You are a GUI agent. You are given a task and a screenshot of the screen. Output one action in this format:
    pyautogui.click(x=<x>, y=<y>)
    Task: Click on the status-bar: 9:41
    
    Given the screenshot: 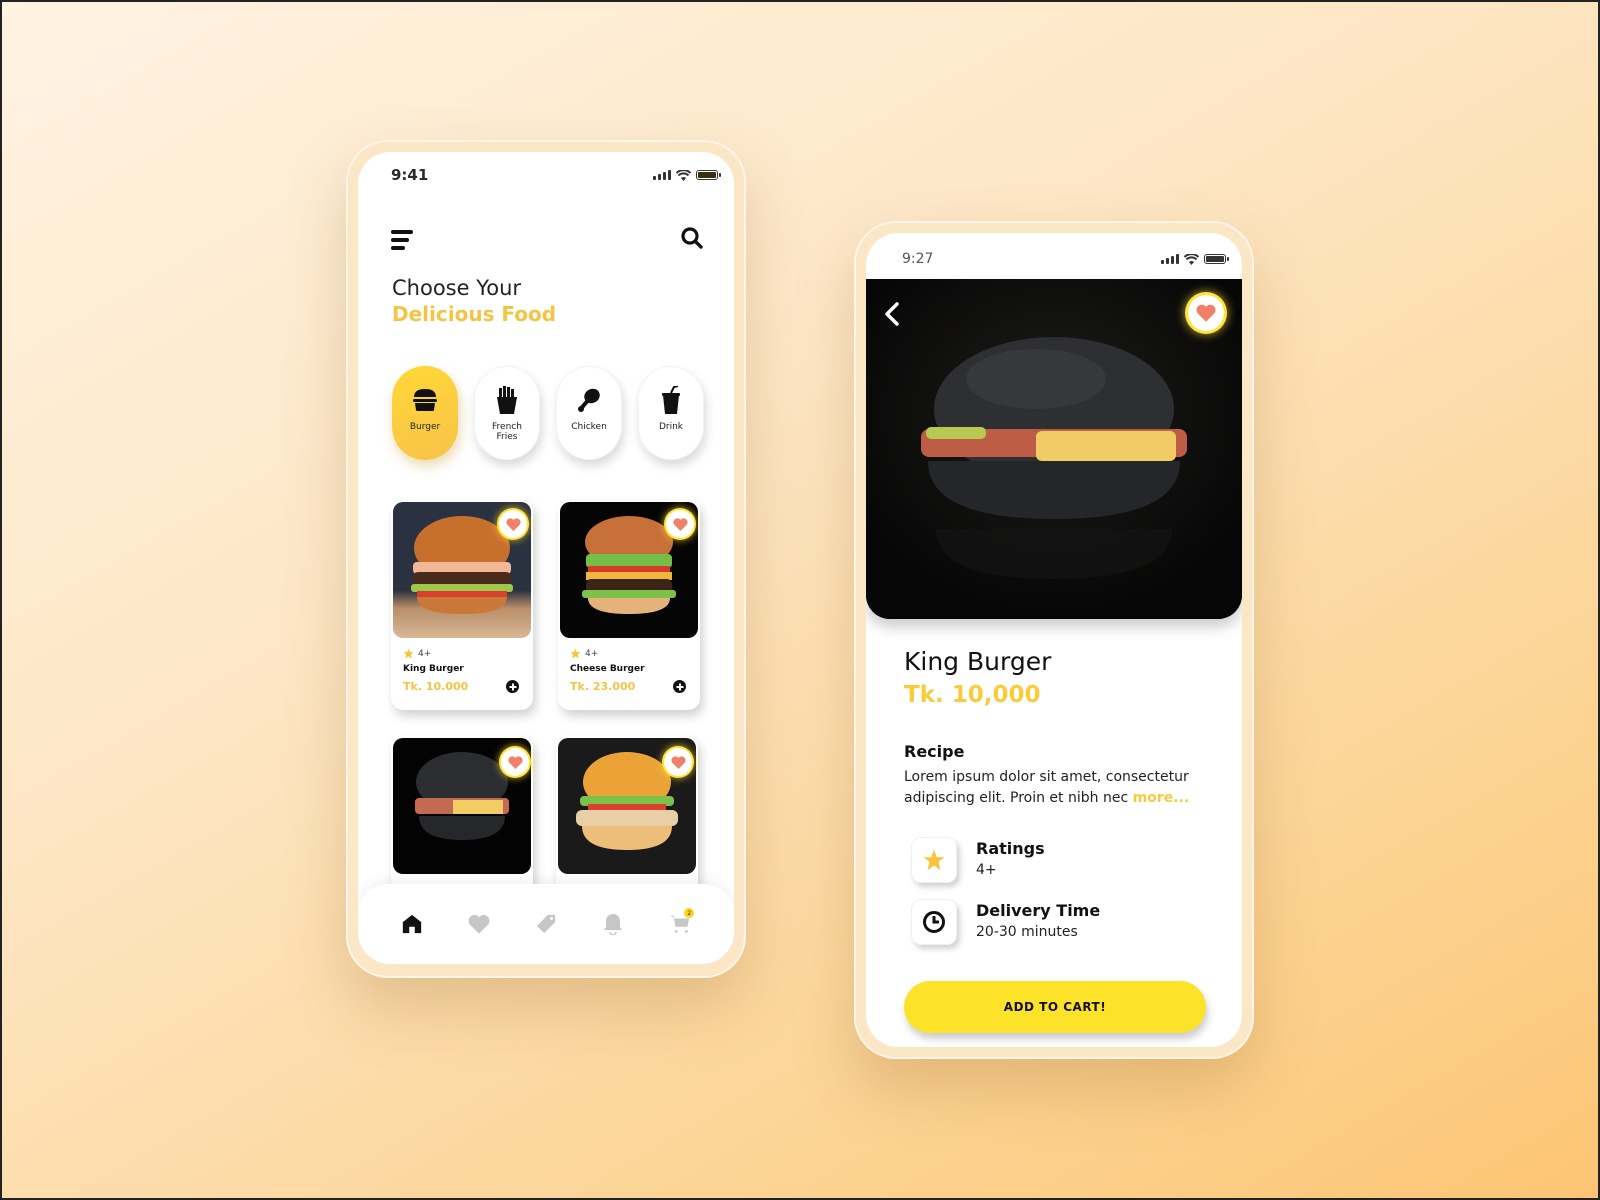 What is the action you would take?
    pyautogui.click(x=546, y=175)
    